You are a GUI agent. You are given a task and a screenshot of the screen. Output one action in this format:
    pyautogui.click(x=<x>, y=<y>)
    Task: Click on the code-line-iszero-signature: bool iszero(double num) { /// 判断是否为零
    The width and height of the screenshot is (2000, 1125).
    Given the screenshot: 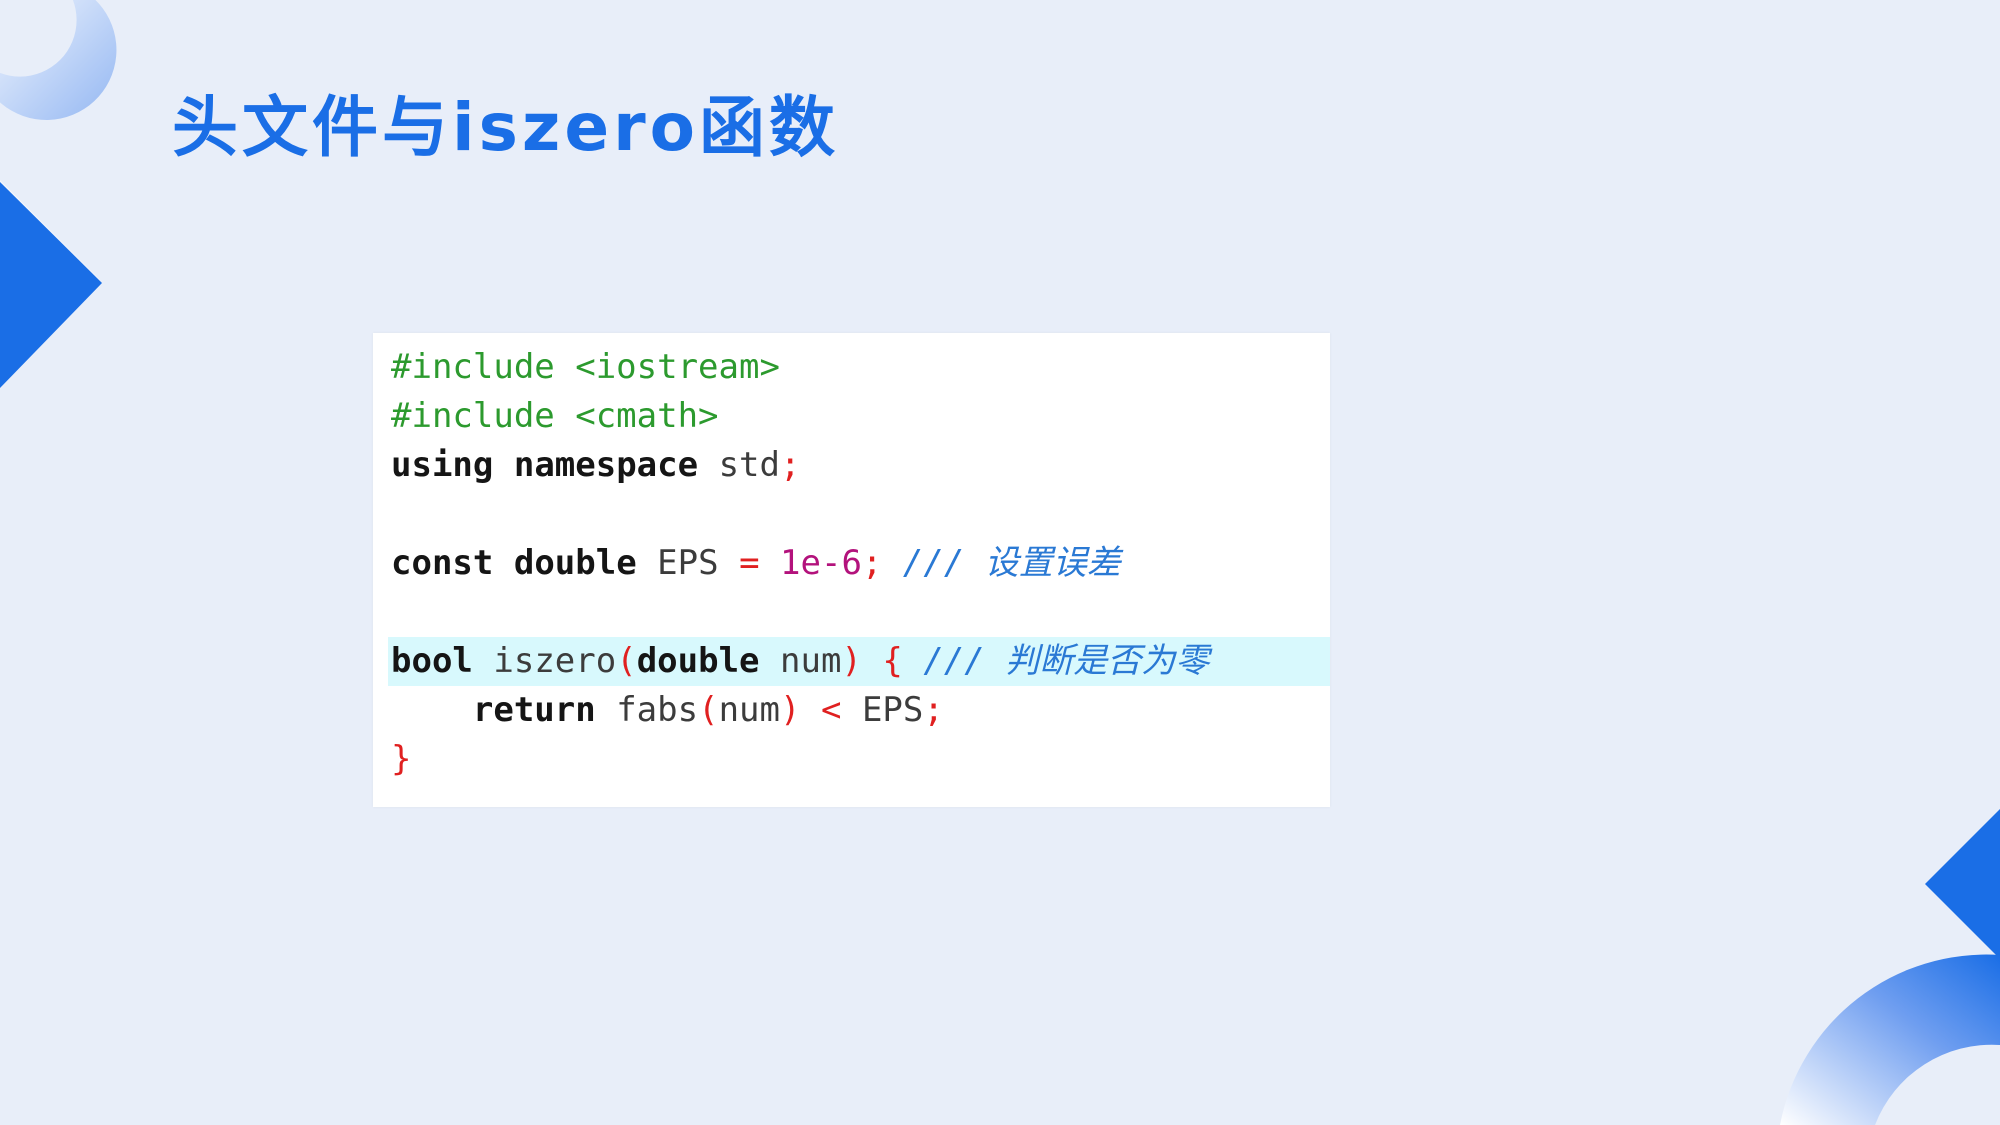 What is the action you would take?
    pyautogui.click(x=859, y=661)
    